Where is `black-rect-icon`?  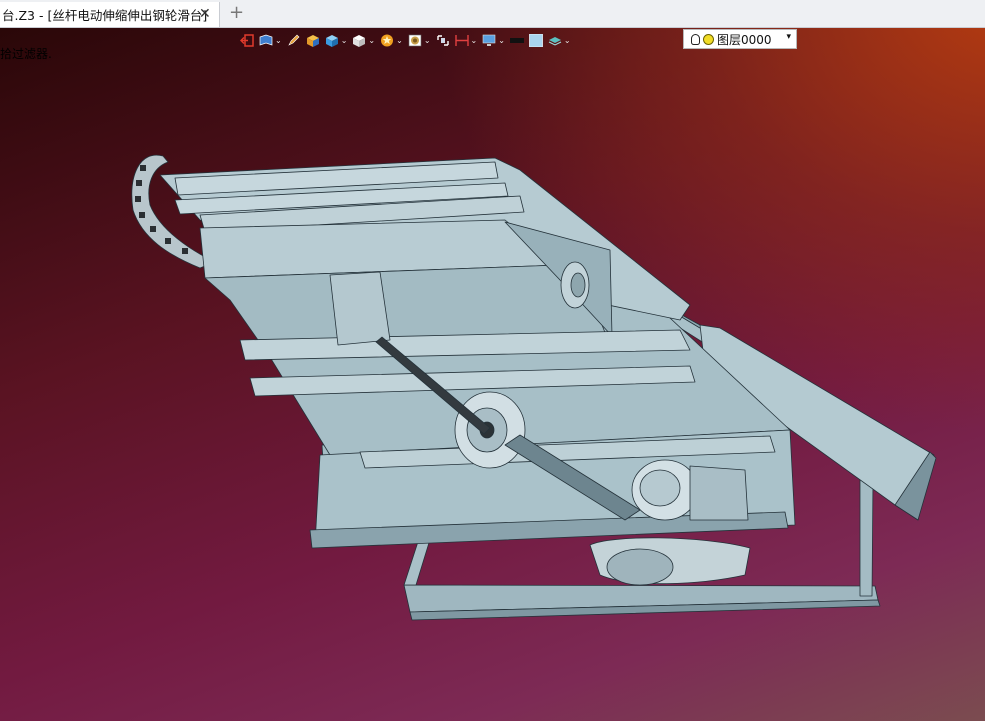 black-rect-icon is located at coordinates (516, 40).